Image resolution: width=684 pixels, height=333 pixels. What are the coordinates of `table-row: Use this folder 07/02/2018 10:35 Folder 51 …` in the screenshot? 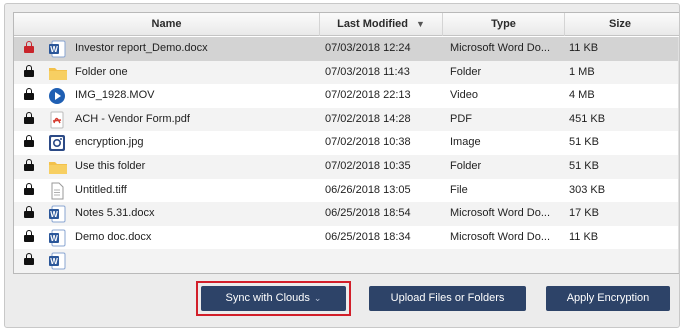 It's located at (346, 167).